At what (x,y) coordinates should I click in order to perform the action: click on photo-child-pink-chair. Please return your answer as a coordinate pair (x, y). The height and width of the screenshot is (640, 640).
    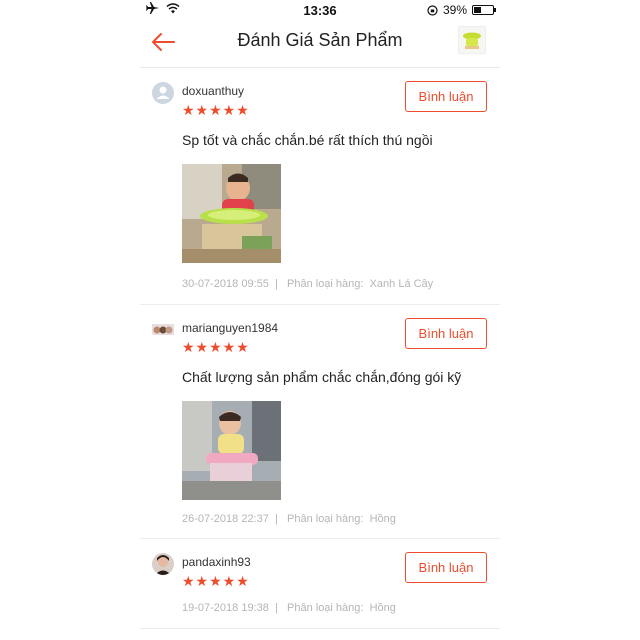
    Looking at the image, I should click on (231, 450).